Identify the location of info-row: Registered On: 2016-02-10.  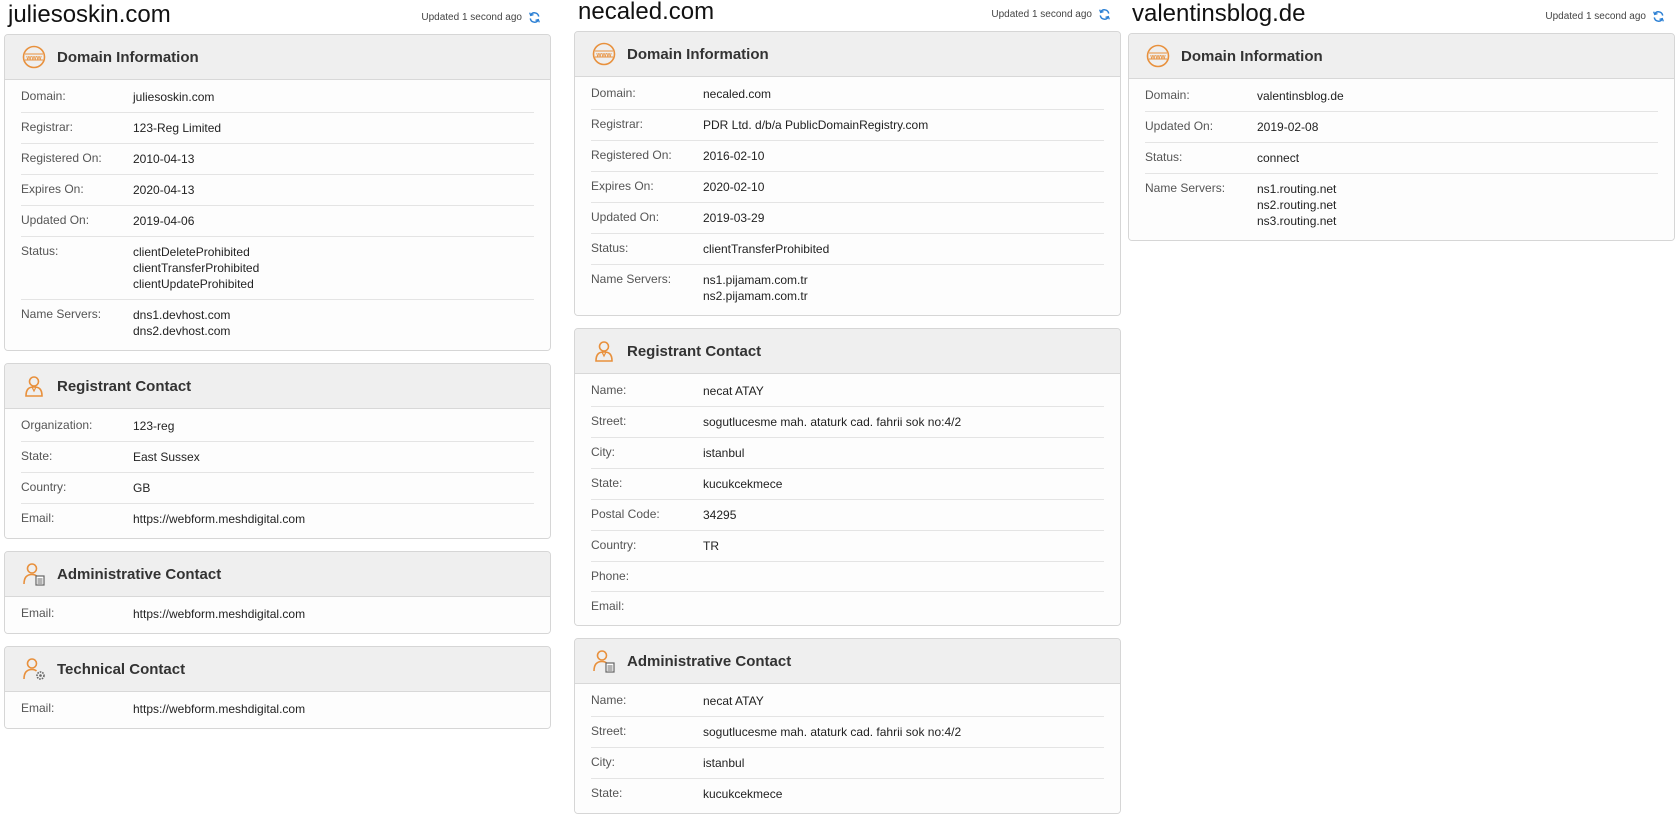
(847, 156).